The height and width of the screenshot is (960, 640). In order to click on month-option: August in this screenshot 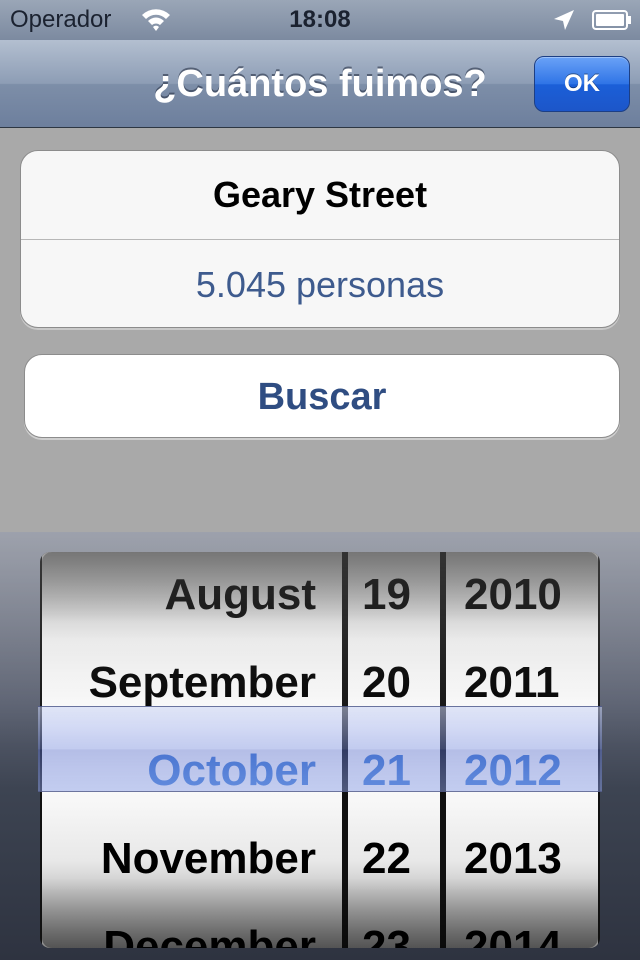, I will do `click(192, 595)`.